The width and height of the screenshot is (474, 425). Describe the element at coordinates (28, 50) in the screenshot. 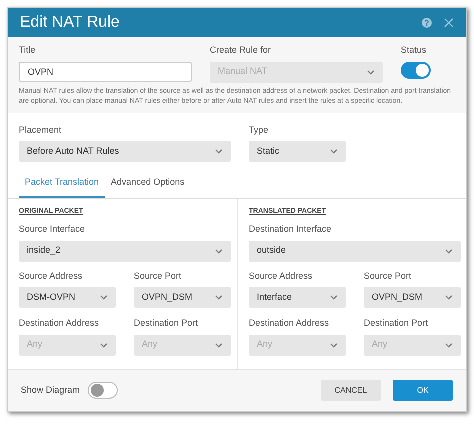

I see `field-label: Title` at that location.